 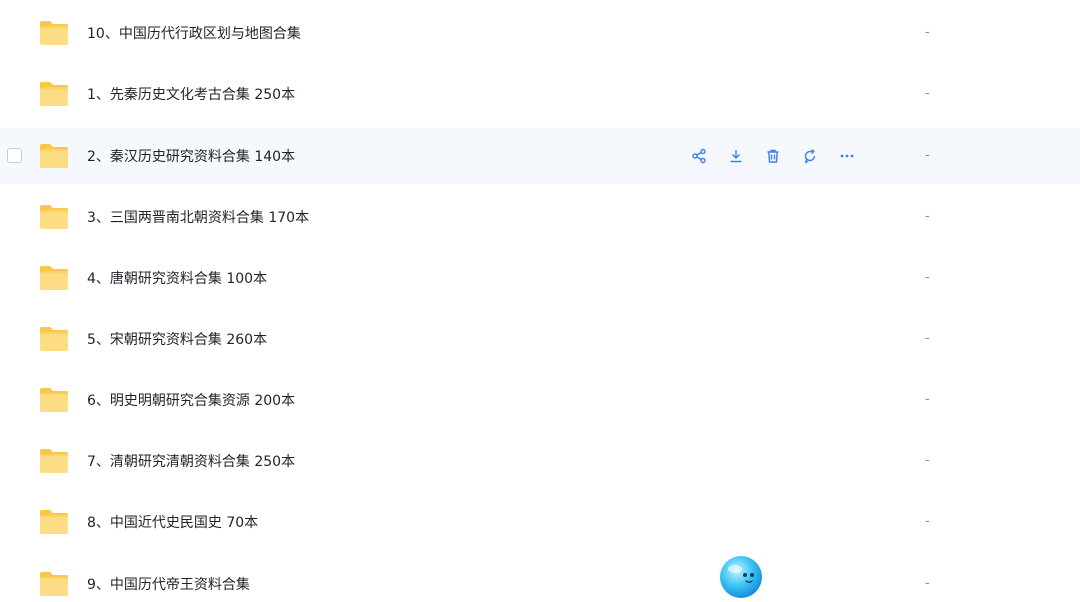 I want to click on file-row: 9、中国历代帝王资料合集 -, so click(x=540, y=578).